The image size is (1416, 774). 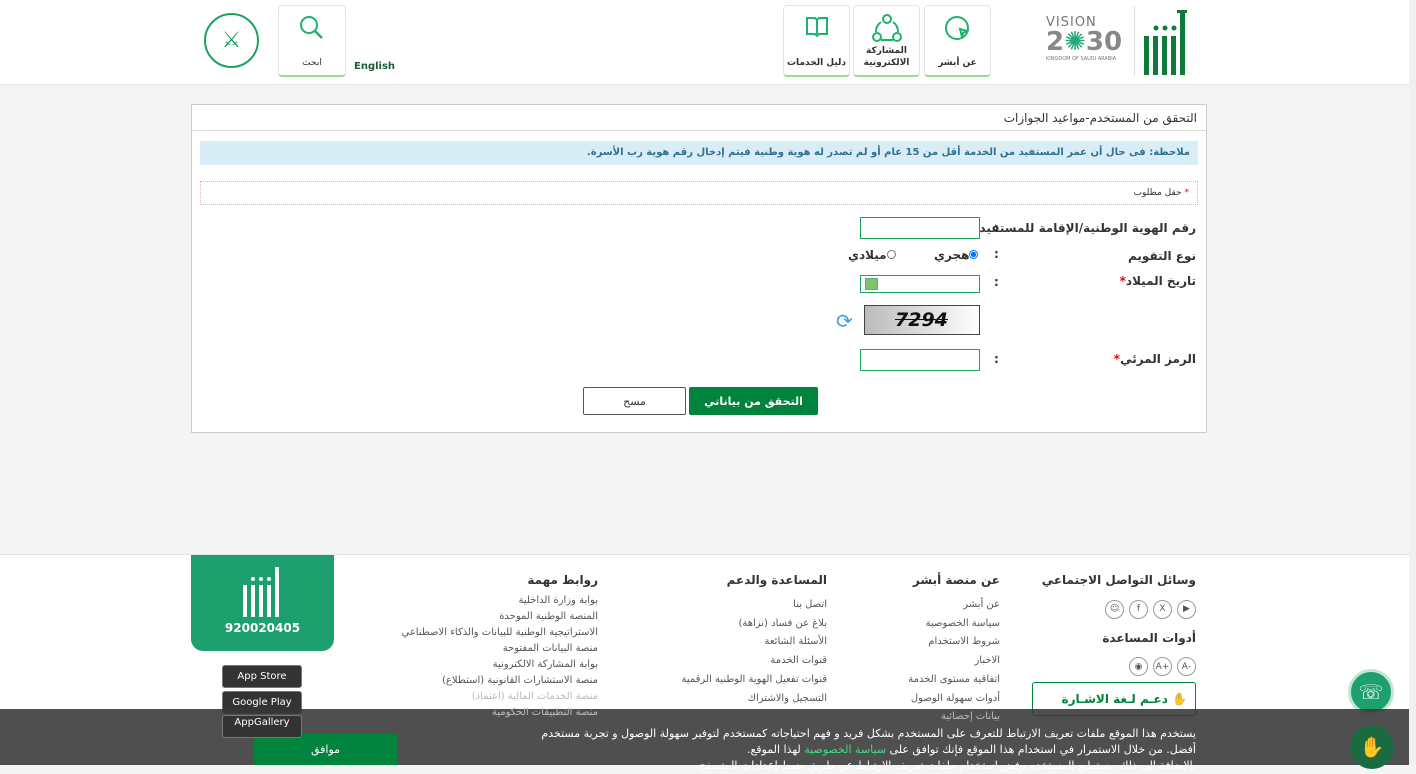 What do you see at coordinates (311, 27) in the screenshot?
I see `search-icon` at bounding box center [311, 27].